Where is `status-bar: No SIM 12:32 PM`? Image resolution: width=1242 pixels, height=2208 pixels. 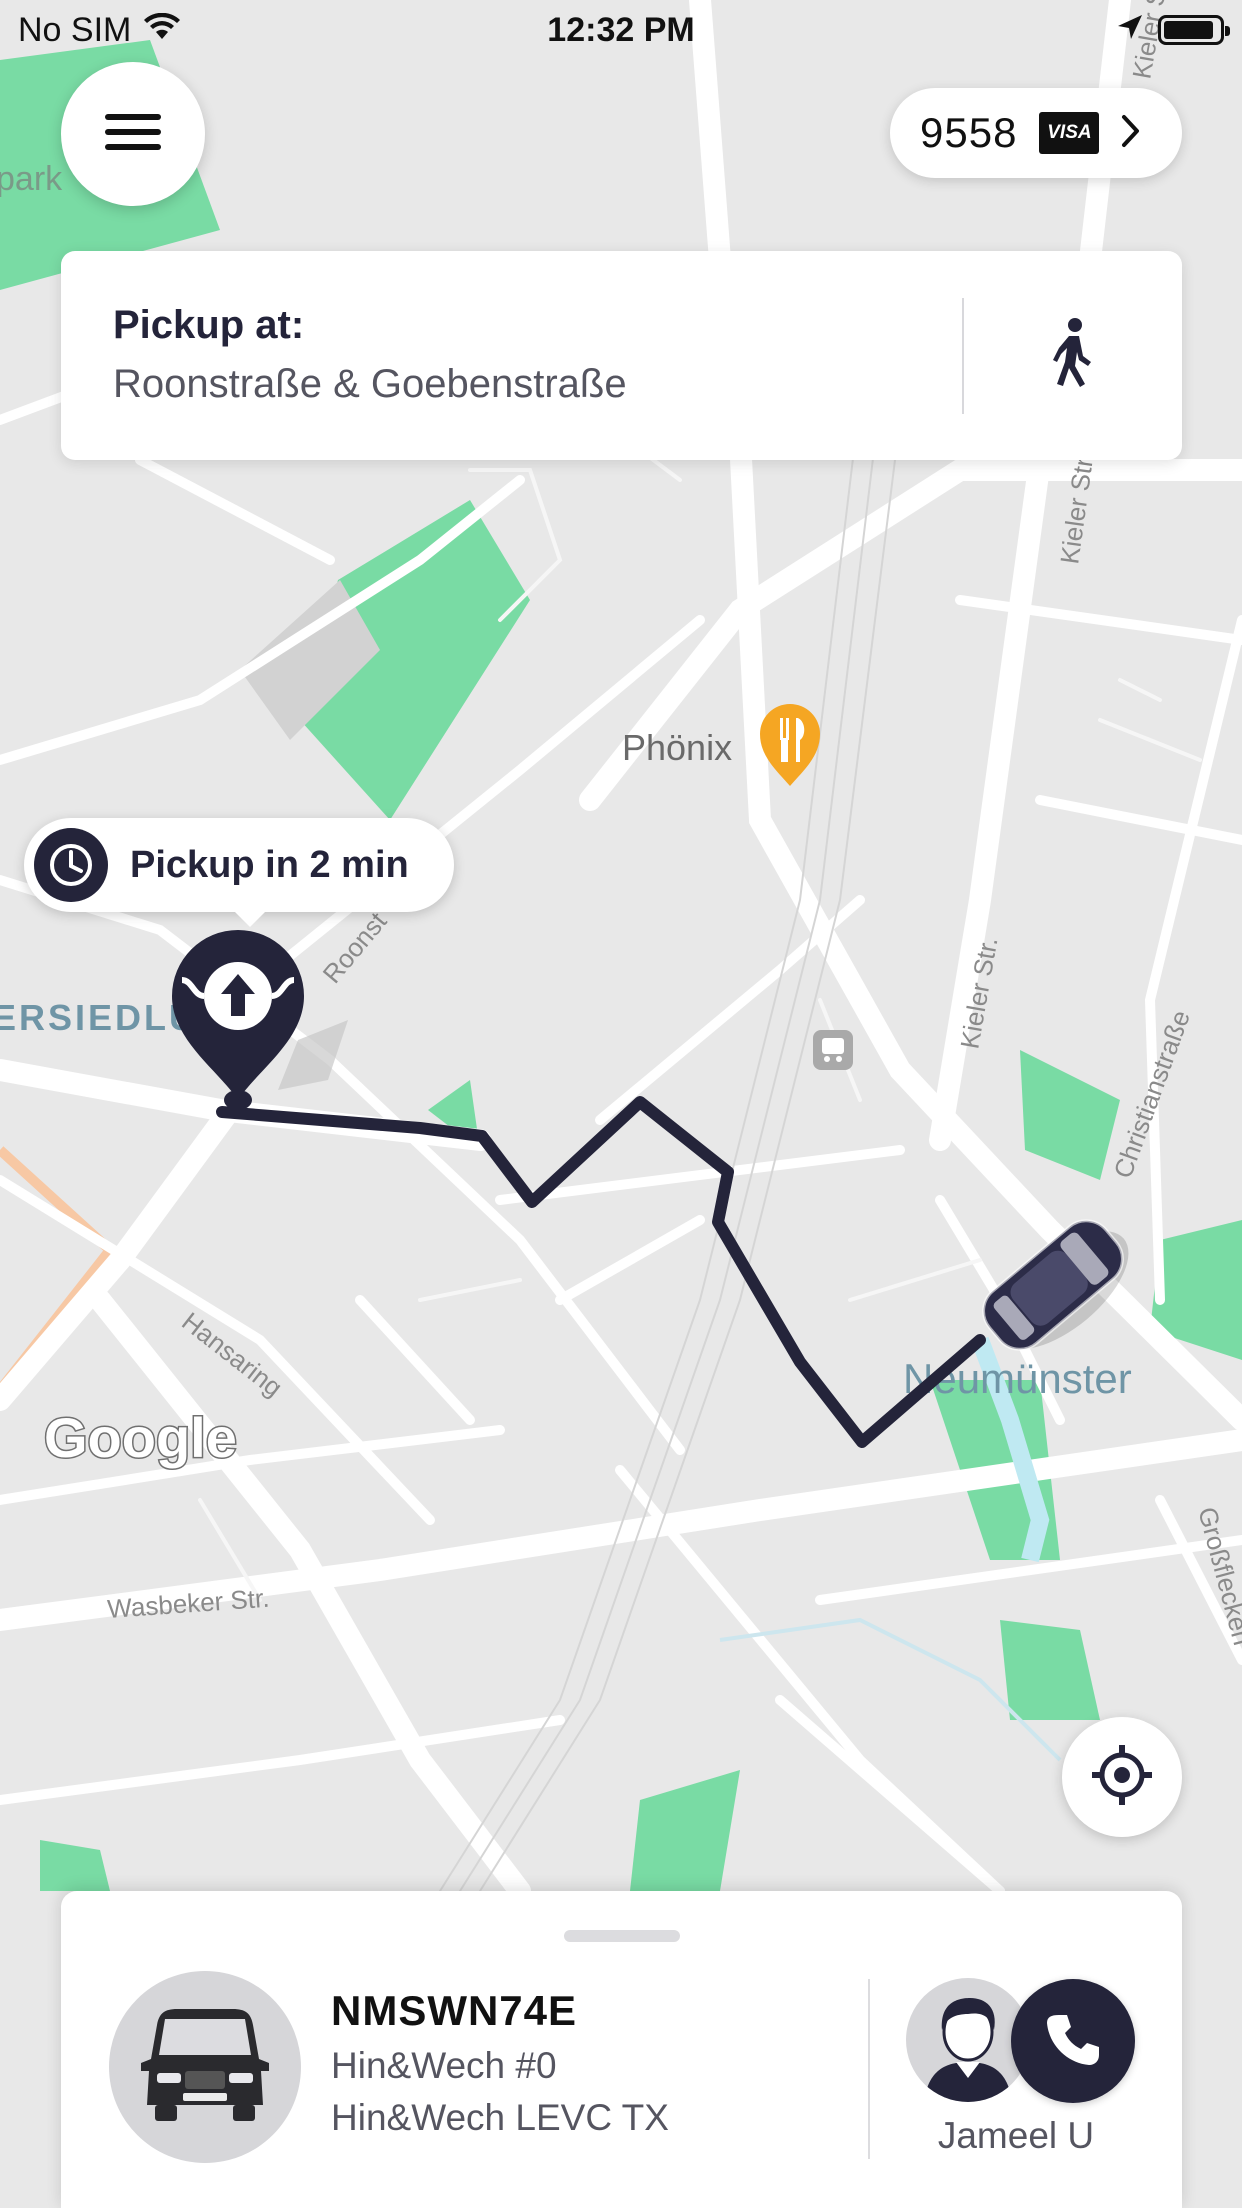
status-bar: No SIM 12:32 PM is located at coordinates (621, 30).